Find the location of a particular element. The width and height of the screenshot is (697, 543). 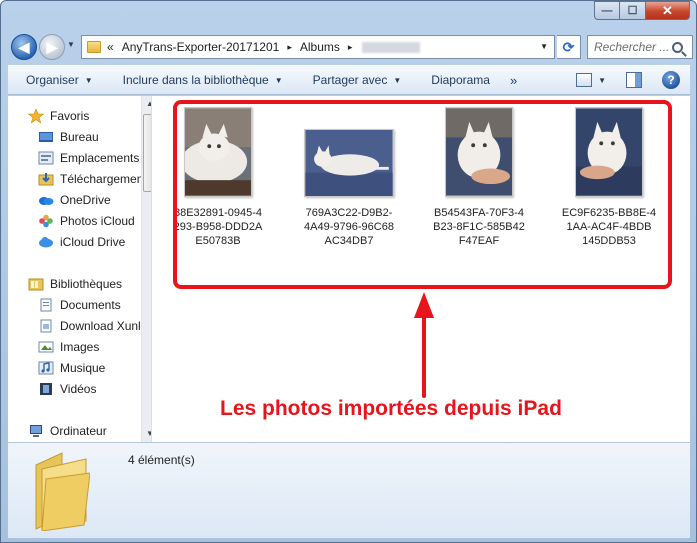

sidebar-item-recent-places: Emplacements is located at coordinates (88, 158).